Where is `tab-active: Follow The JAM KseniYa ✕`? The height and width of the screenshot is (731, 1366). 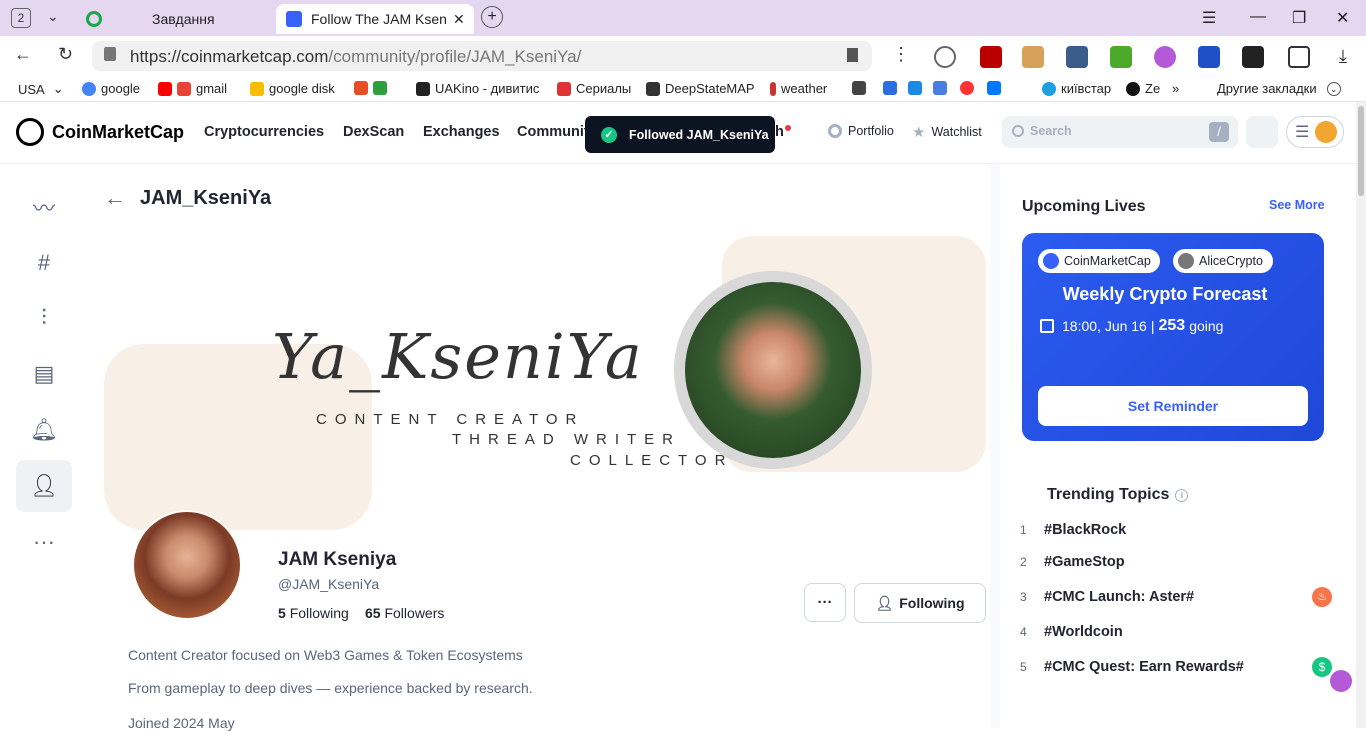 tab-active: Follow The JAM KseniYa ✕ is located at coordinates (375, 19).